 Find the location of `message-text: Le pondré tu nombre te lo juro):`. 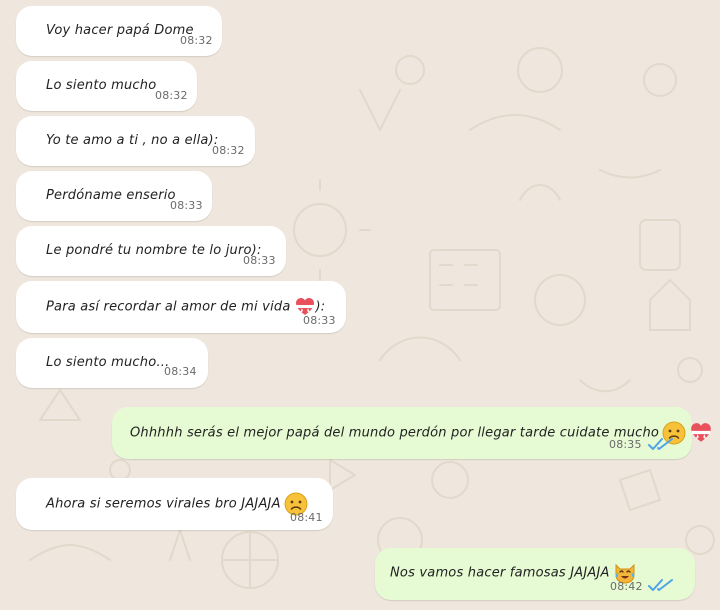

message-text: Le pondré tu nombre te lo juro): is located at coordinates (154, 250).